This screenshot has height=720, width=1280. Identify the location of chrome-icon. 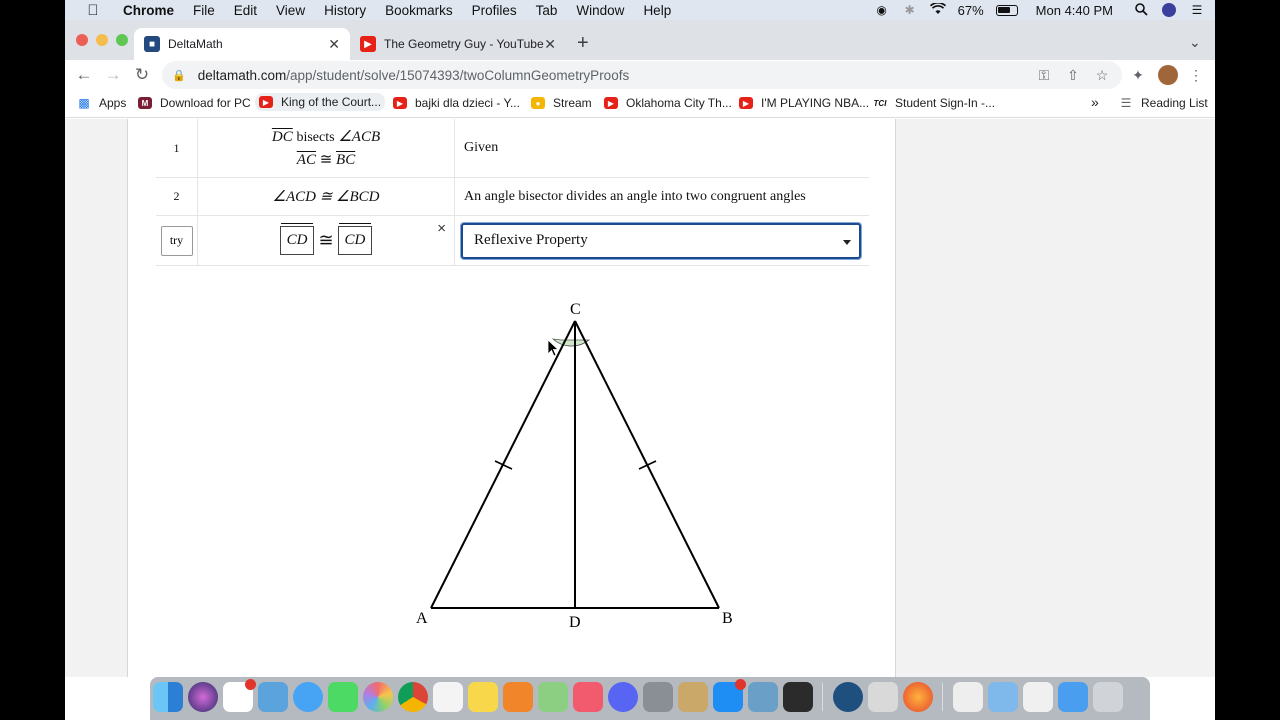
(413, 697).